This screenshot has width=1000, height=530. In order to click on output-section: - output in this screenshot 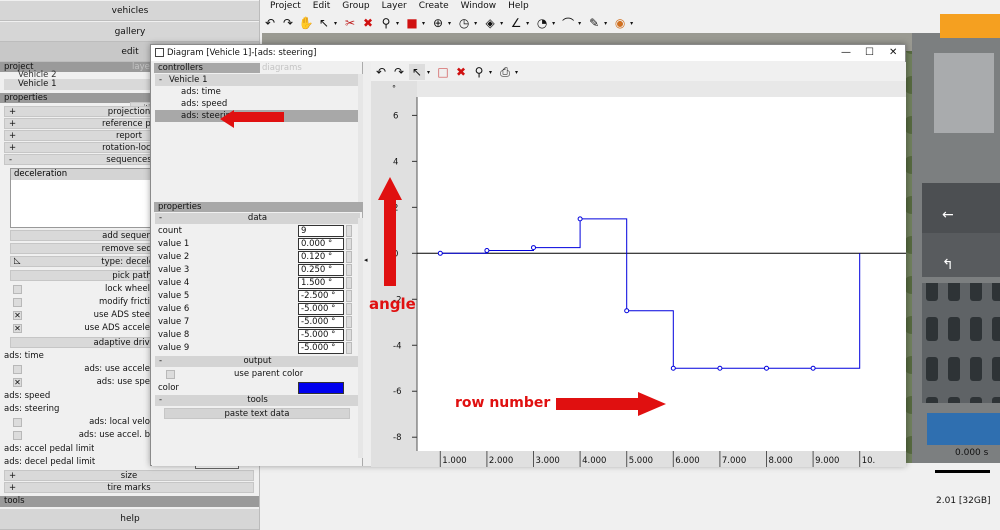, I will do `click(257, 361)`.